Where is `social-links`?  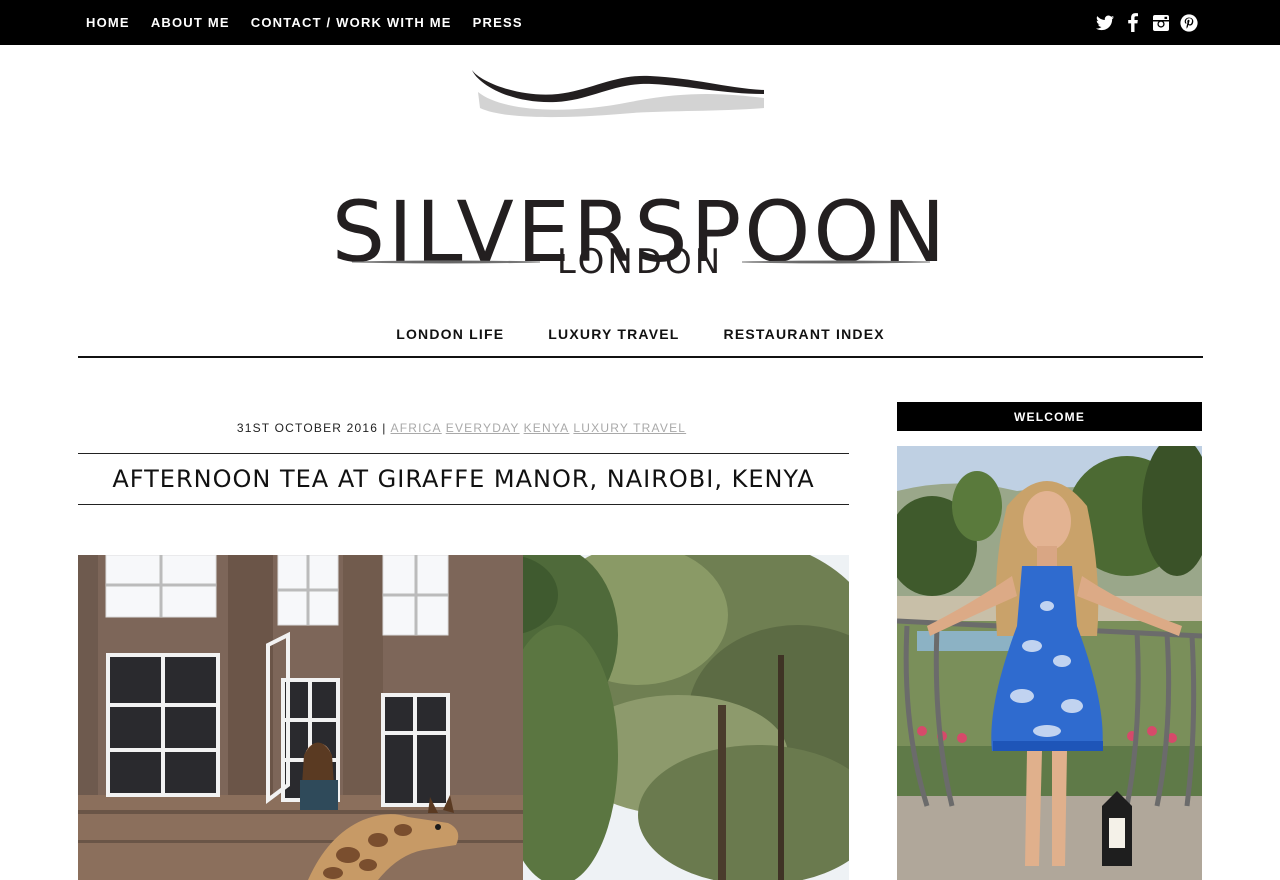
social-links is located at coordinates (1147, 22).